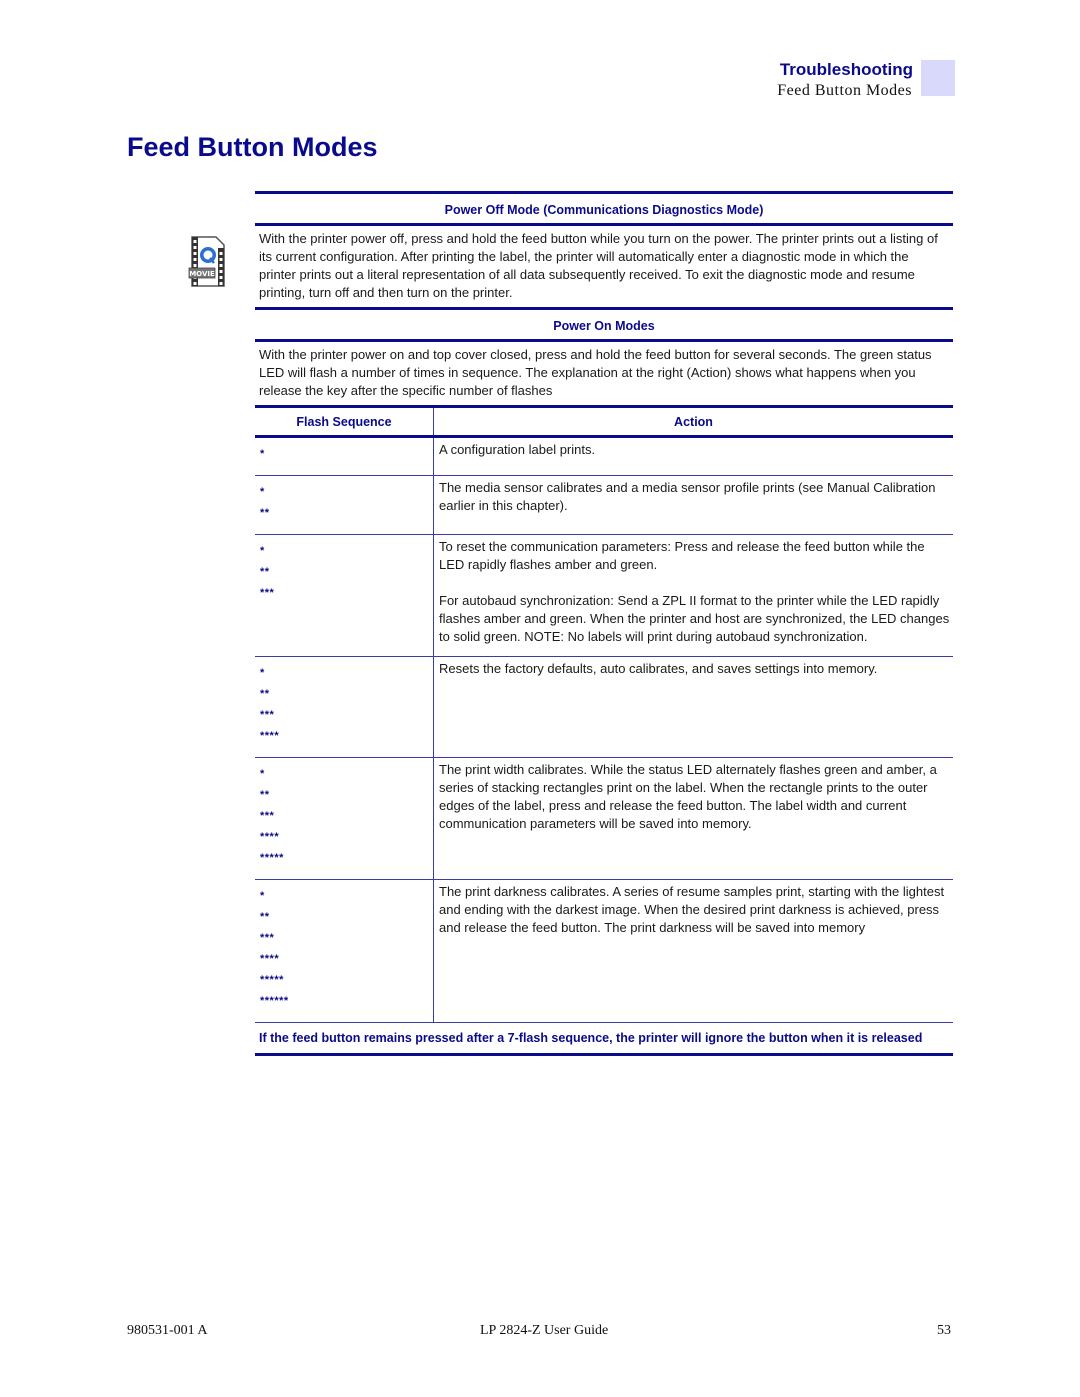 Image resolution: width=1080 pixels, height=1397 pixels. What do you see at coordinates (604, 1054) in the screenshot?
I see `divider` at bounding box center [604, 1054].